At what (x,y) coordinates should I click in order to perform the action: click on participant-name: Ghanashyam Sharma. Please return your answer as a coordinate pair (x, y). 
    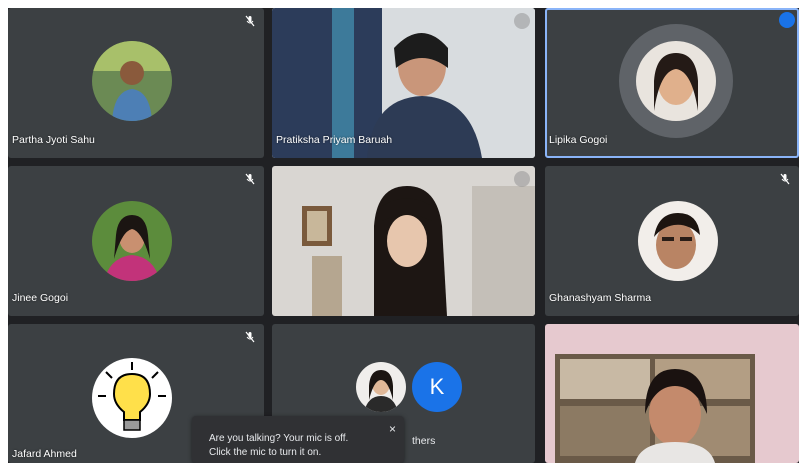
    Looking at the image, I should click on (600, 298).